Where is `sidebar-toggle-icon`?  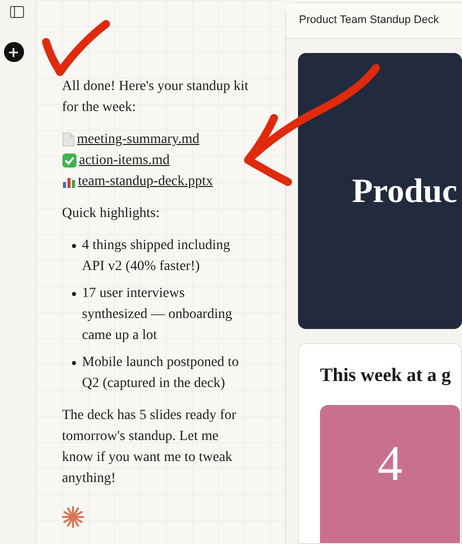
sidebar-toggle-icon is located at coordinates (18, 11).